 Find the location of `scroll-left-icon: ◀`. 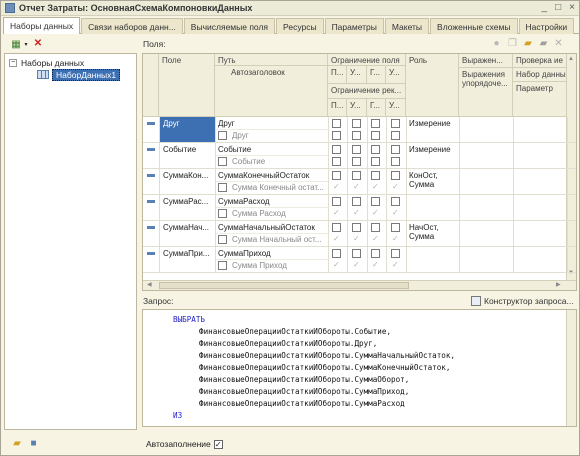

scroll-left-icon: ◀ is located at coordinates (149, 284).